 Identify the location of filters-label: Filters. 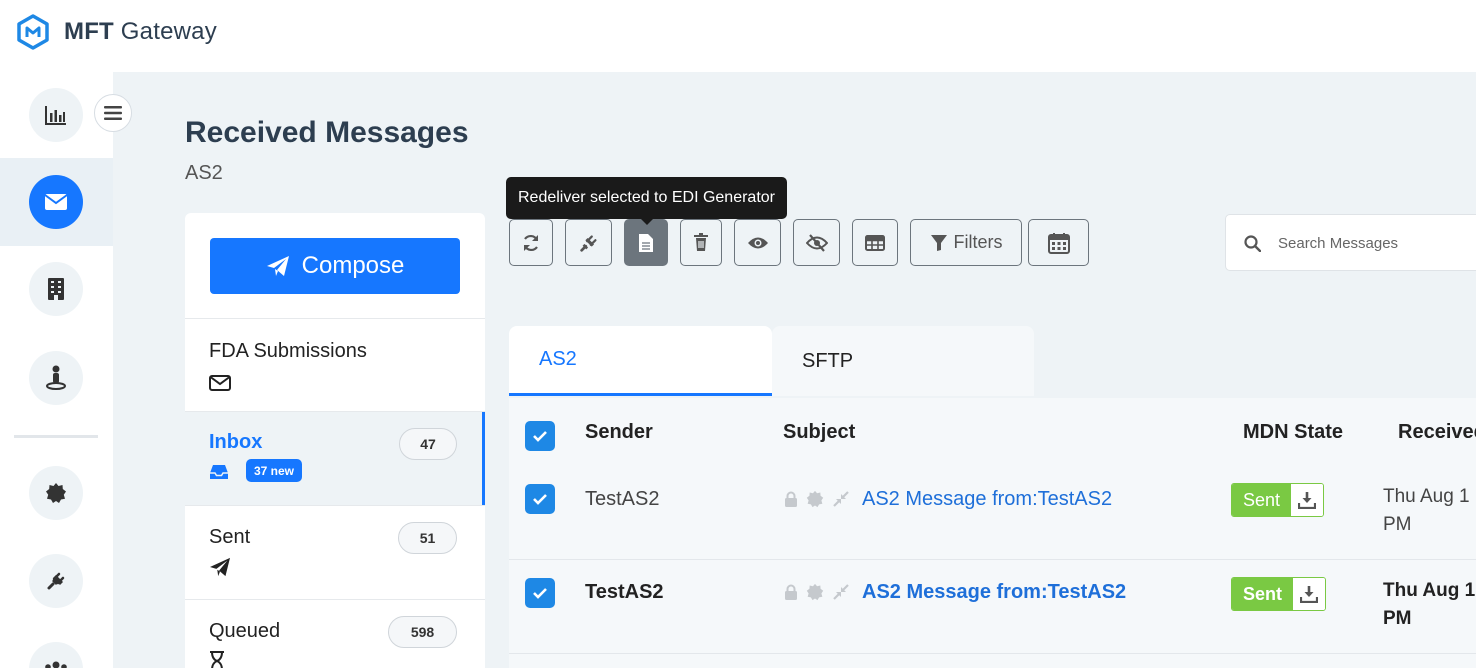
(978, 242).